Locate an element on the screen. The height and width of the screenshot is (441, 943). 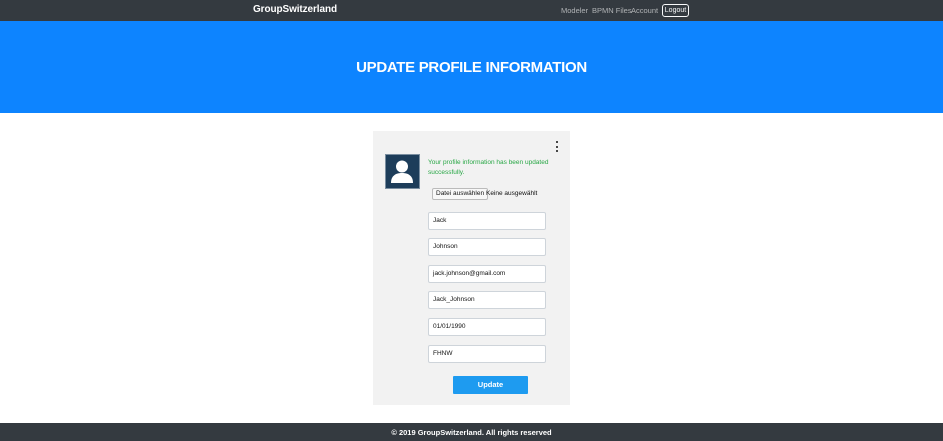
first-name-field: Jack is located at coordinates (487, 221).